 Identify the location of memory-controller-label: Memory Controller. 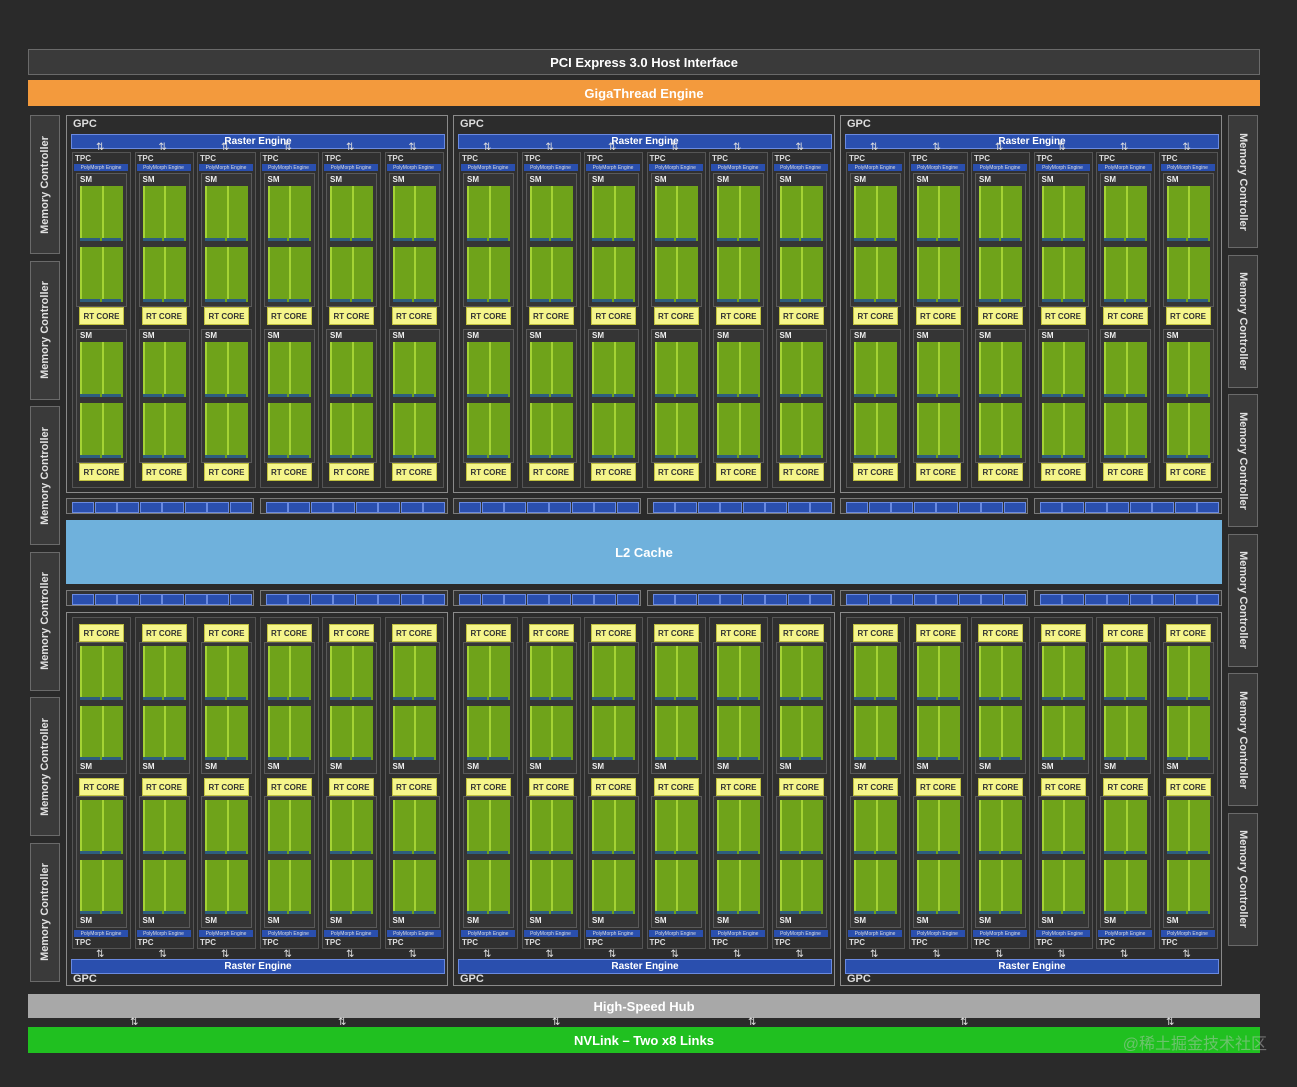
(45, 475).